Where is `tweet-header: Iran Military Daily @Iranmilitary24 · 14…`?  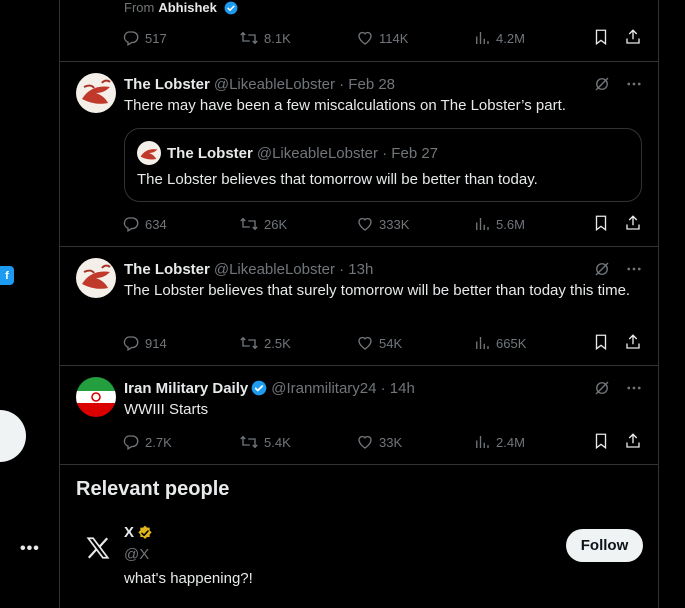
tweet-header: Iran Military Daily @Iranmilitary24 · 14… is located at coordinates (383, 388).